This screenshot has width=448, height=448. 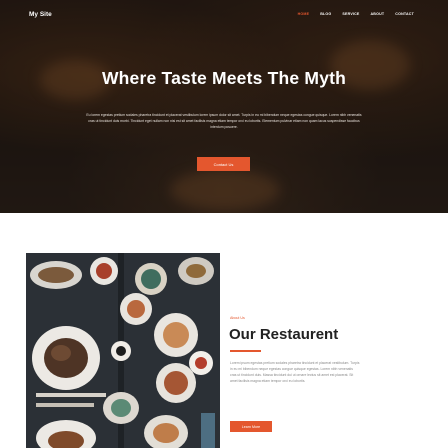 I want to click on hero-title: Where Taste Meets The Myth, so click(x=224, y=78).